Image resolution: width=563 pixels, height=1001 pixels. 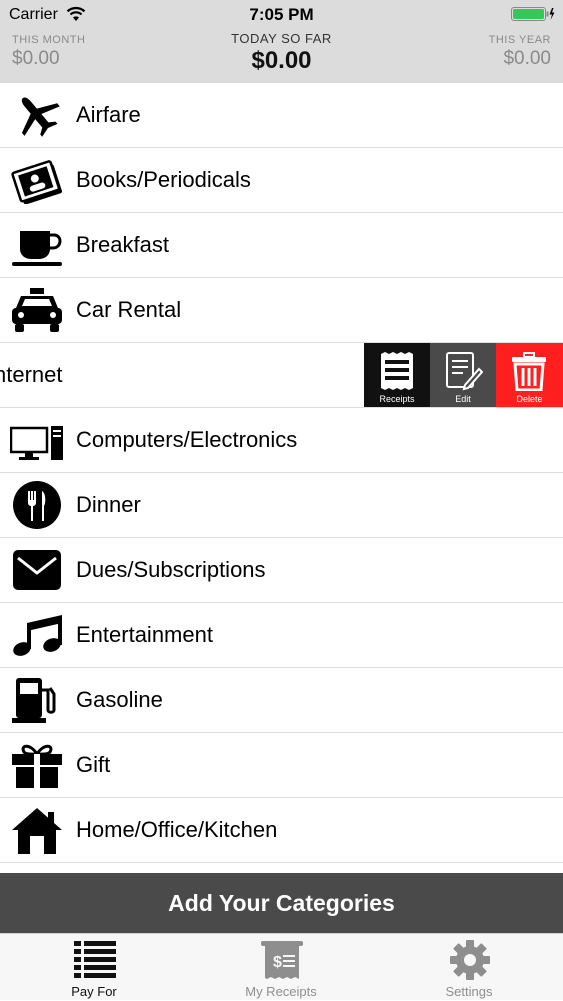 I want to click on clock: 7:05 PM, so click(x=281, y=14).